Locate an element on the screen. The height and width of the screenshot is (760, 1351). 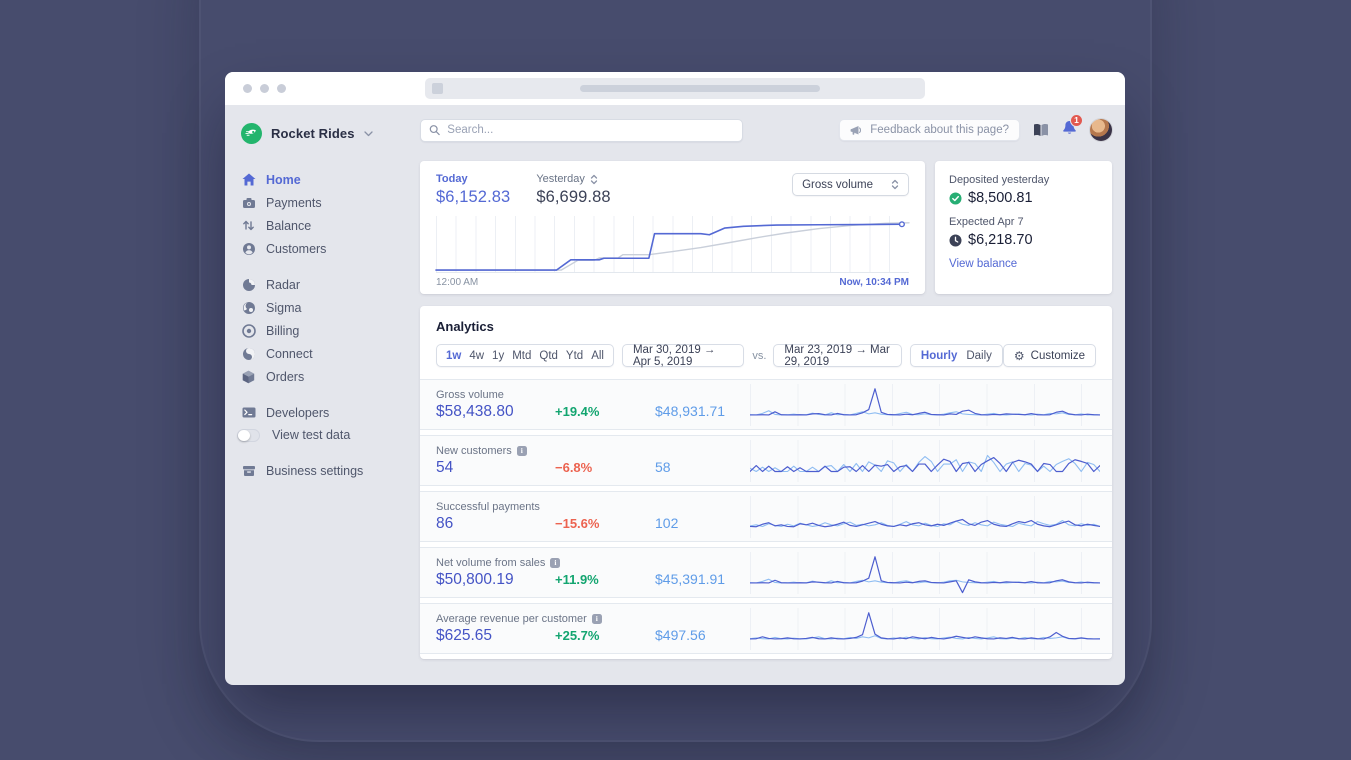
updown-caret-icon is located at coordinates (594, 179).